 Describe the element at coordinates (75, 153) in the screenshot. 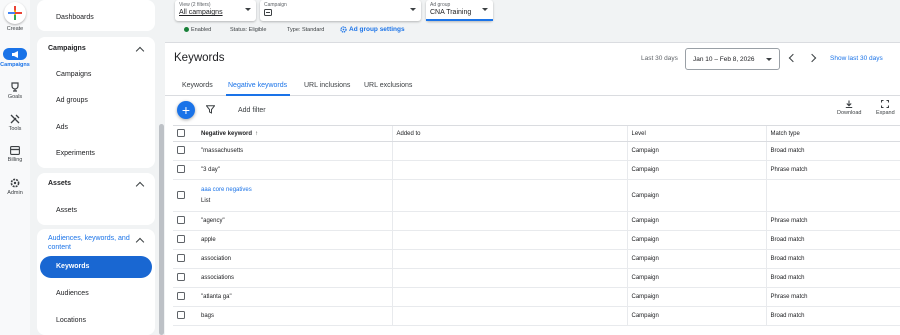

I see `sidebar-item-experiments: Experiments` at that location.